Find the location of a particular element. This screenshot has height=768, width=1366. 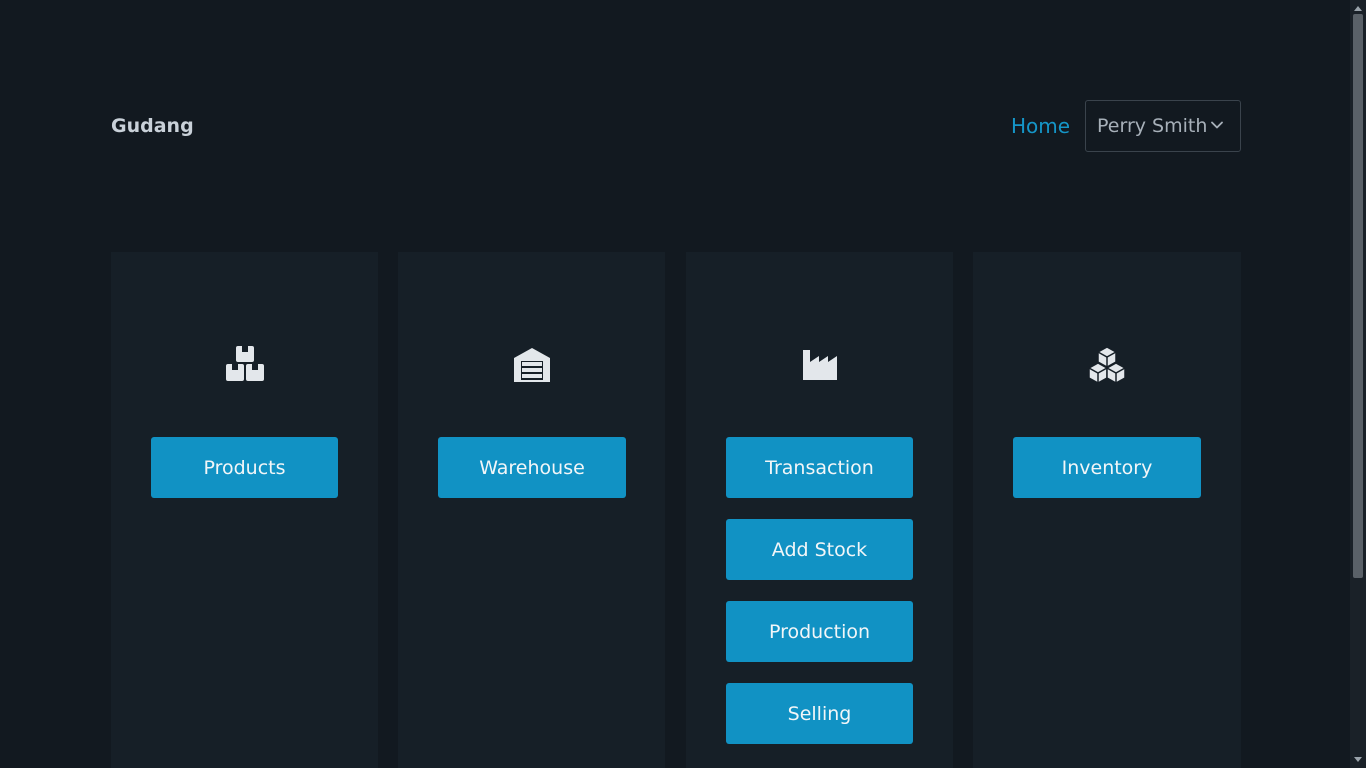

inventory-button: Inventory is located at coordinates (1107, 467).